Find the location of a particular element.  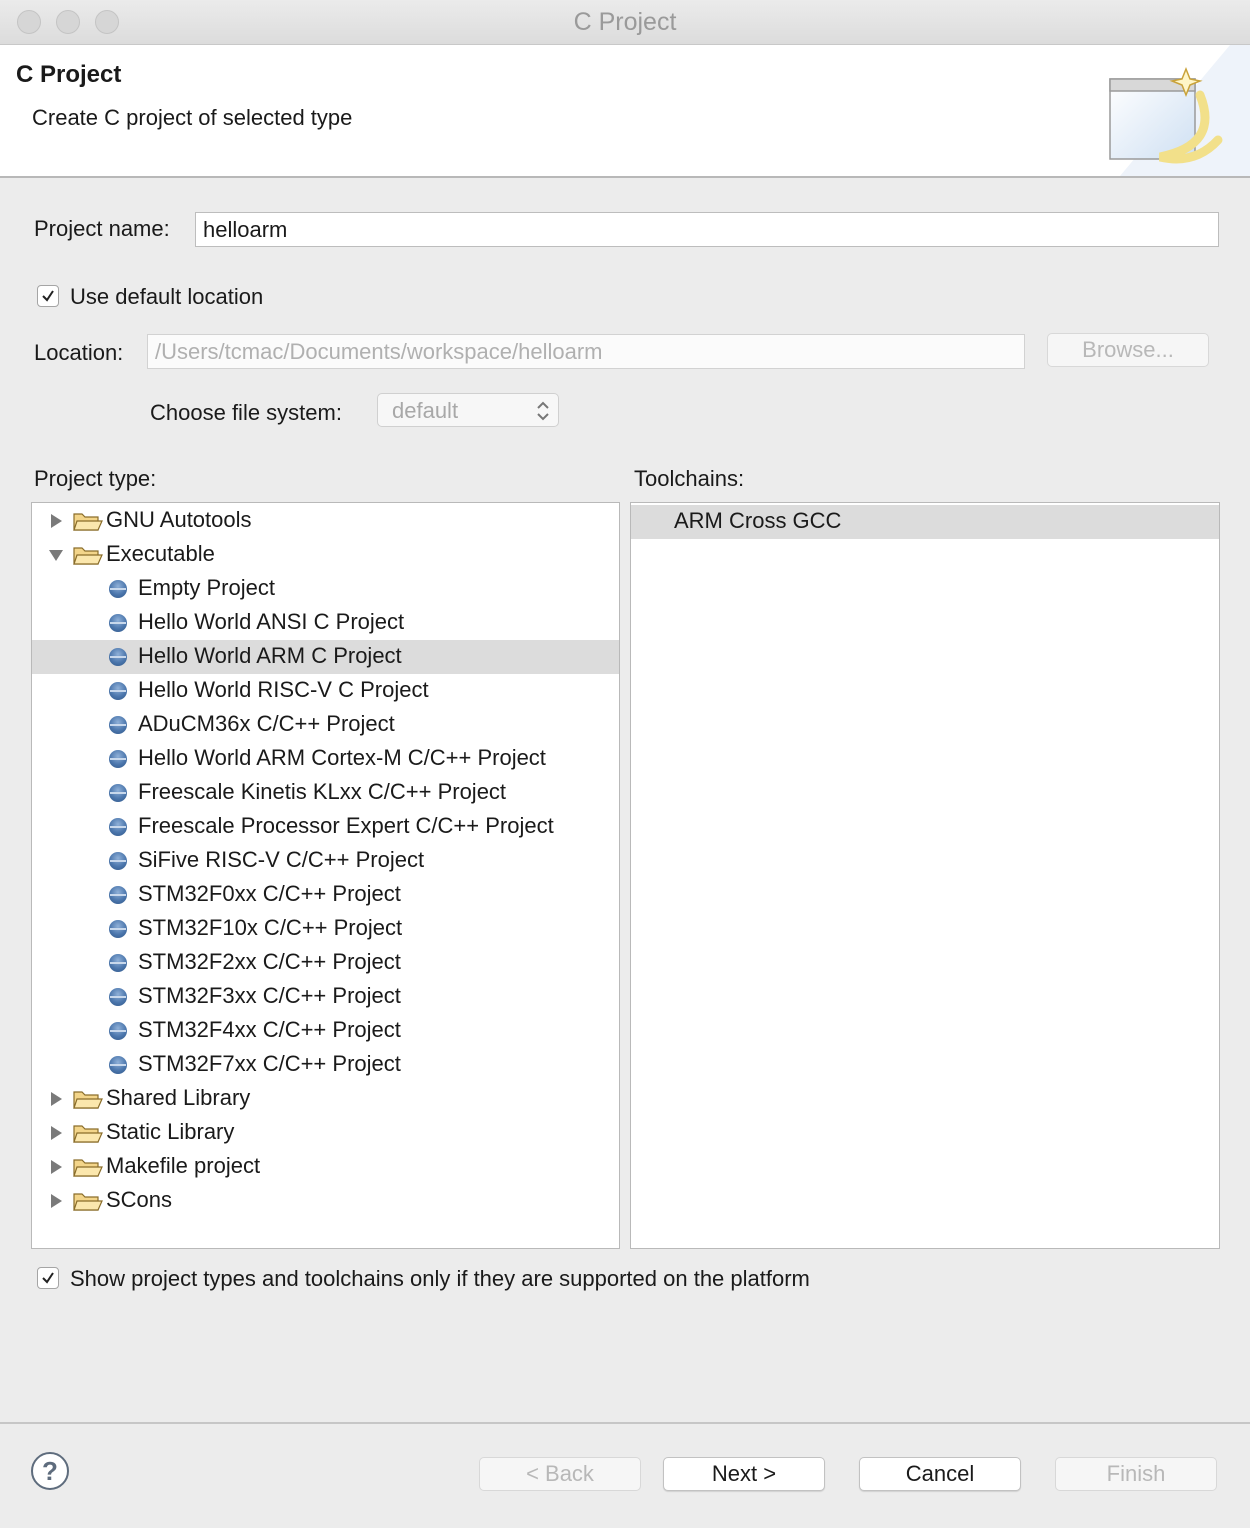

back-button: < Back is located at coordinates (560, 1474).